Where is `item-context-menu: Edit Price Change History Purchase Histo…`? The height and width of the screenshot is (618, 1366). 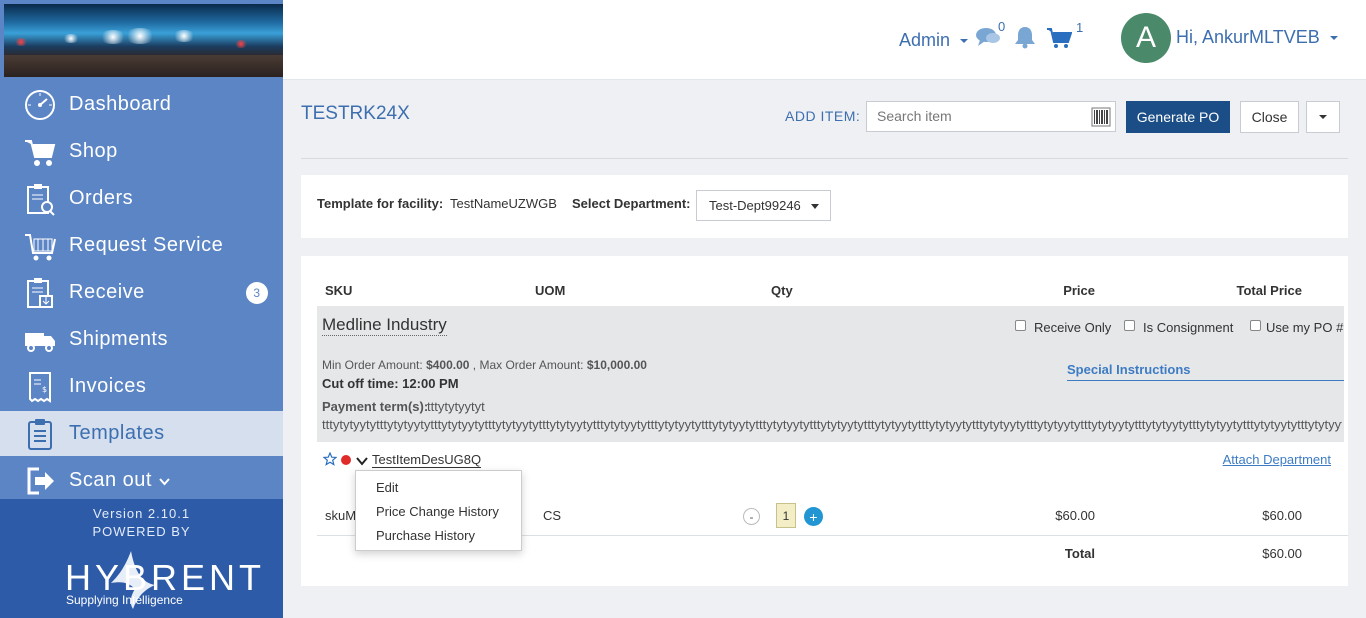 item-context-menu: Edit Price Change History Purchase Histo… is located at coordinates (438, 510).